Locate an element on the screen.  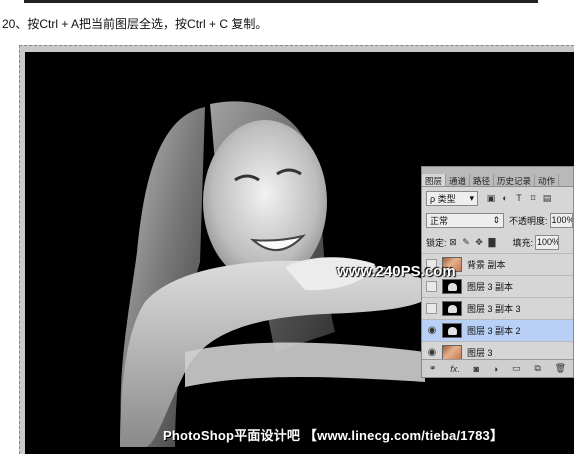
fill-value: 100% is located at coordinates (548, 242).